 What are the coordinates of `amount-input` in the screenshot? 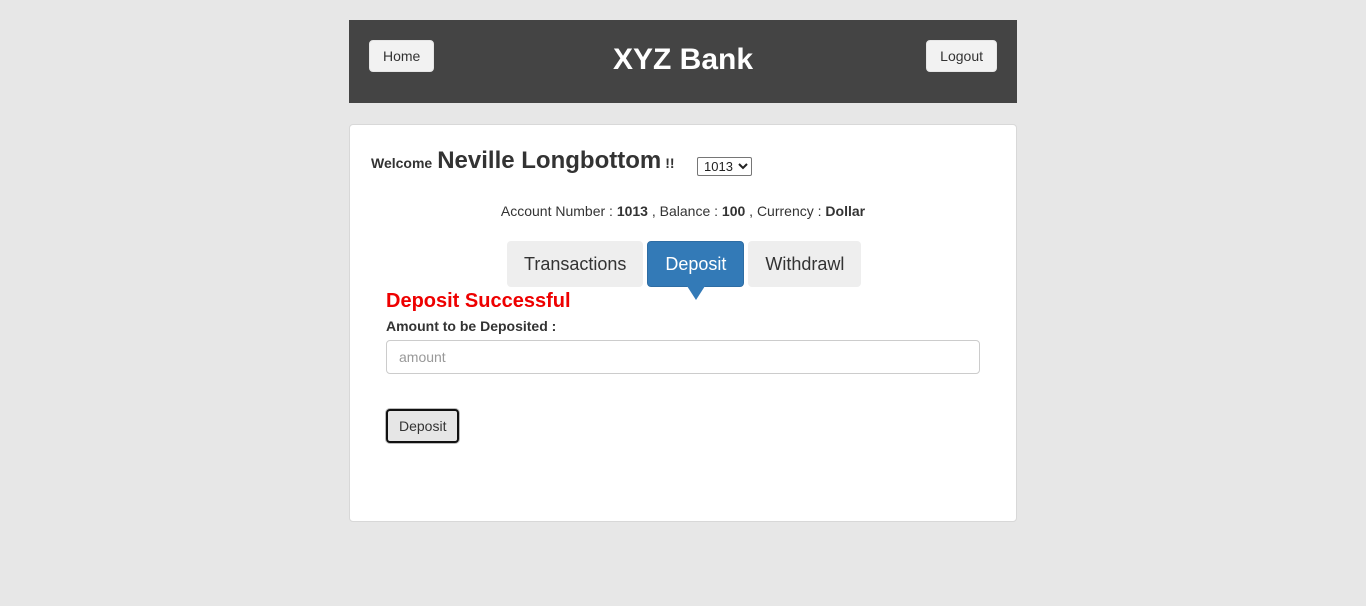 It's located at (683, 357).